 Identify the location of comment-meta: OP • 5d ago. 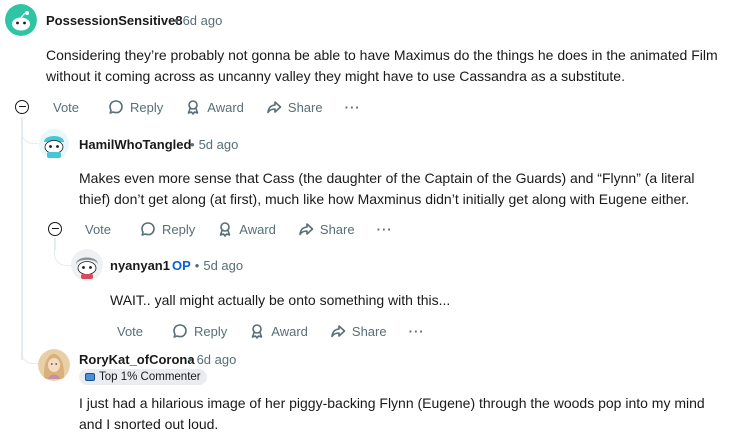
(207, 265).